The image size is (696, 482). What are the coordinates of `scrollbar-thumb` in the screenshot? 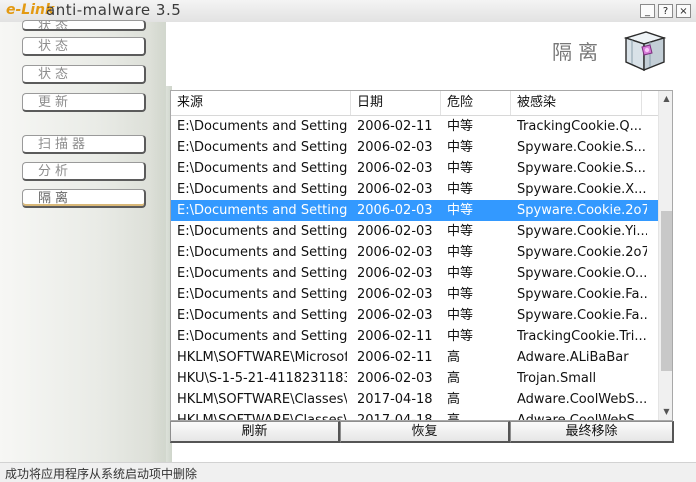 It's located at (666, 291).